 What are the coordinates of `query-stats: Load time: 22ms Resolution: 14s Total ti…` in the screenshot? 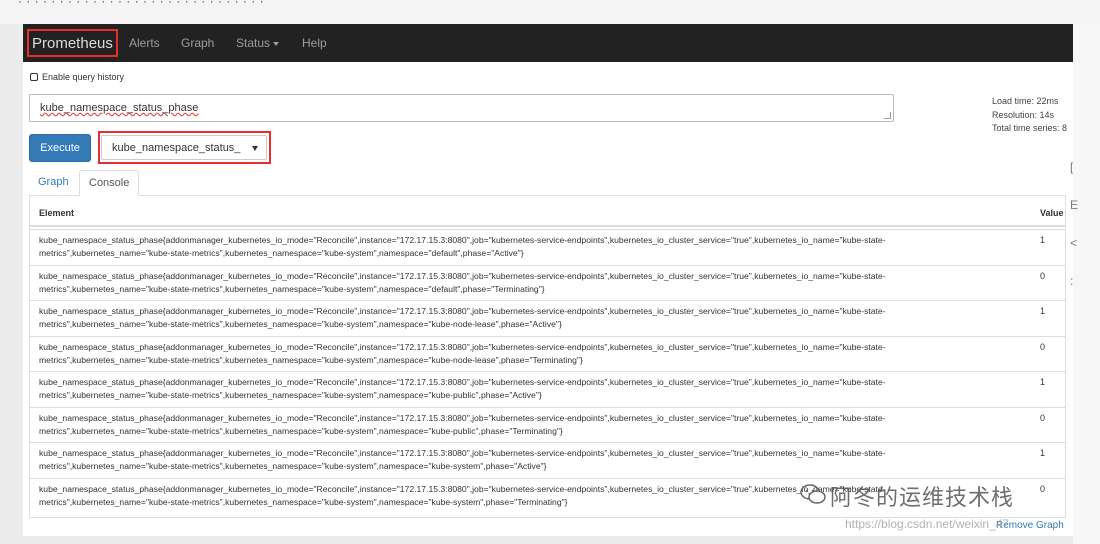 It's located at (1029, 115).